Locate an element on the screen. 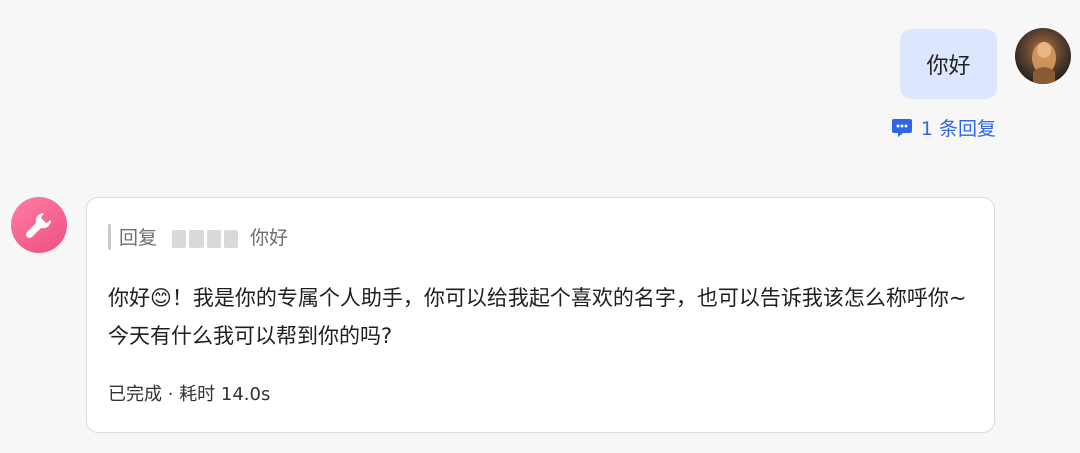 This screenshot has width=1080, height=453. user-message-bubble: 你好 is located at coordinates (948, 64).